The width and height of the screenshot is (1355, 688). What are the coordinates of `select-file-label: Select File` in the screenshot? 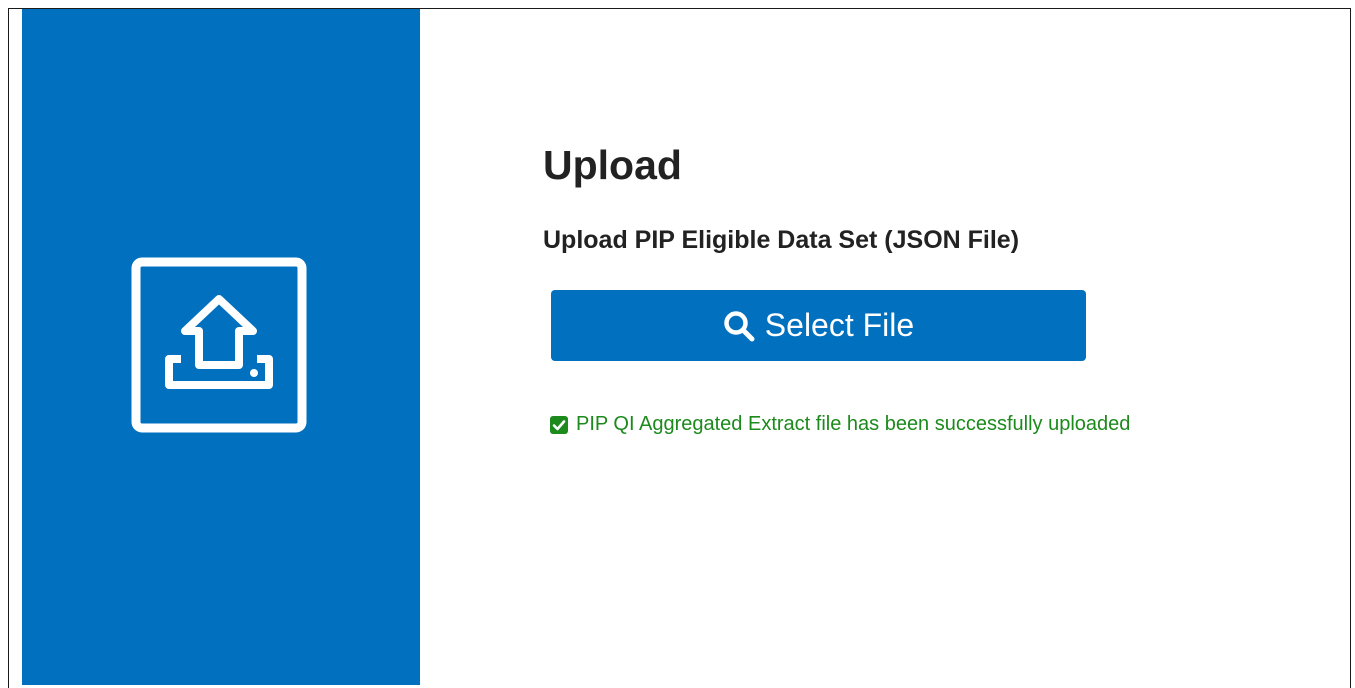 It's located at (839, 325).